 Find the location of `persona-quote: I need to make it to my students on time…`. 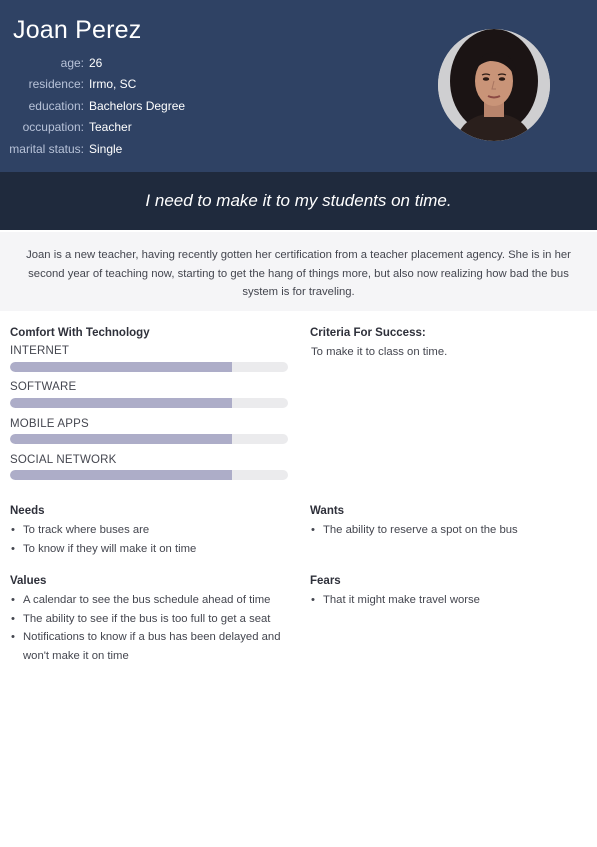

persona-quote: I need to make it to my students on time… is located at coordinates (298, 200).